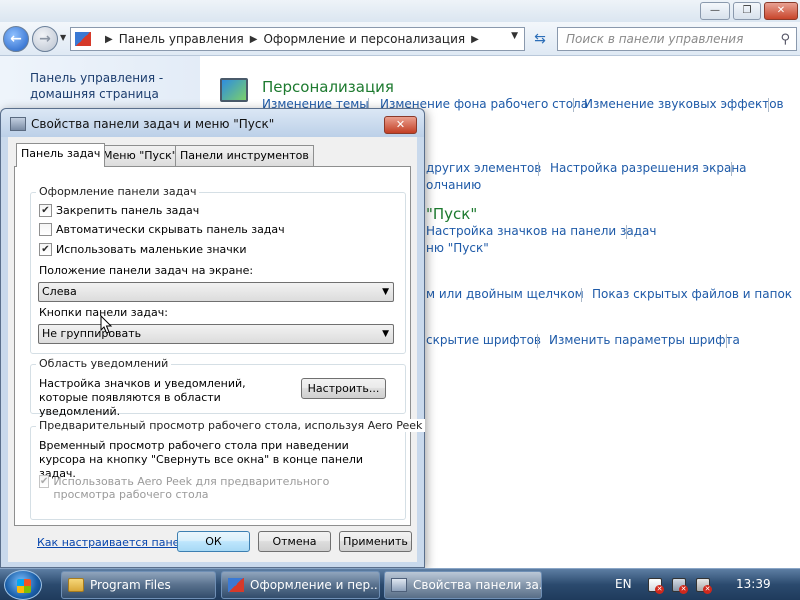 The image size is (800, 600). What do you see at coordinates (216, 292) in the screenshot?
I see `taskbar-location-select: Слева ▼` at bounding box center [216, 292].